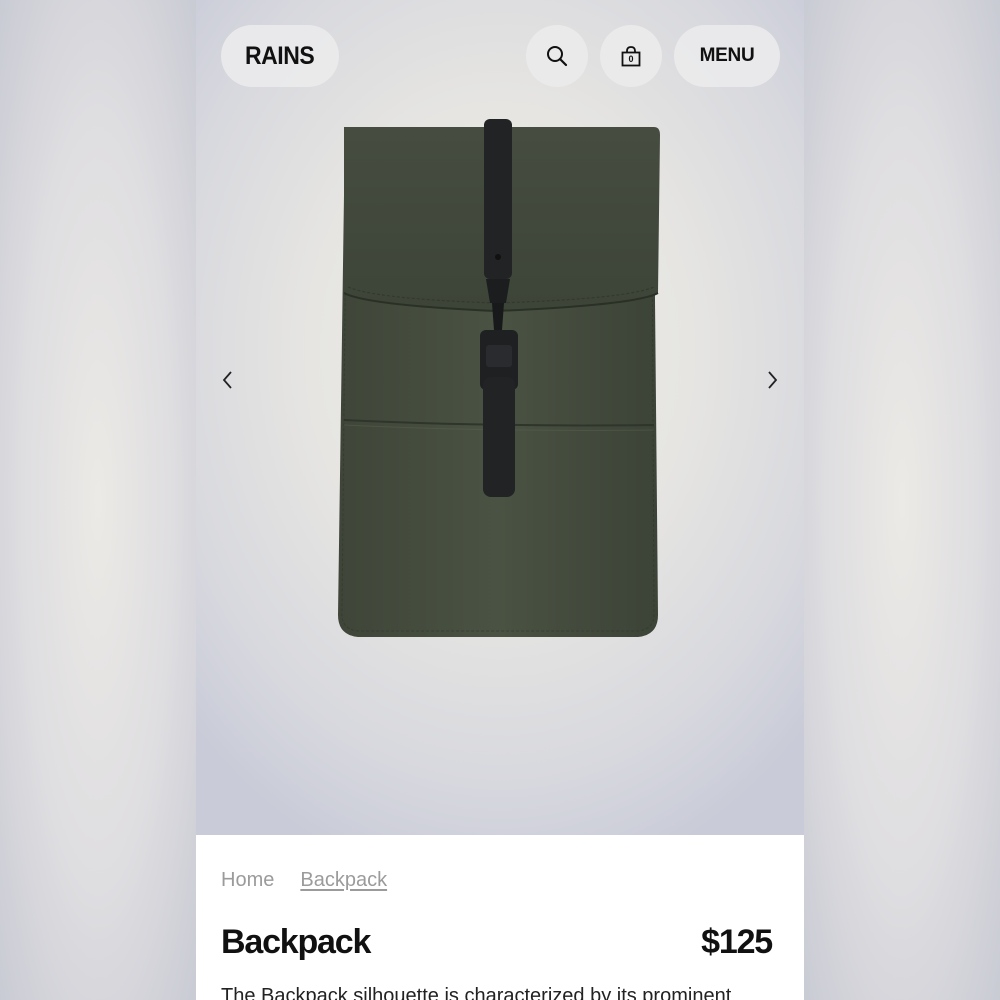 The image size is (1000, 1000). I want to click on next-image-button, so click(772, 380).